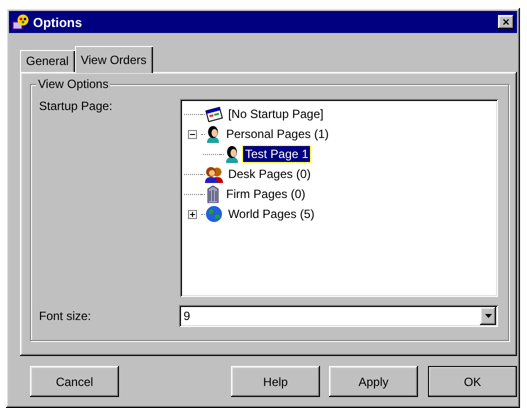 Image resolution: width=527 pixels, height=408 pixels. What do you see at coordinates (193, 214) in the screenshot?
I see `expand-icon` at bounding box center [193, 214].